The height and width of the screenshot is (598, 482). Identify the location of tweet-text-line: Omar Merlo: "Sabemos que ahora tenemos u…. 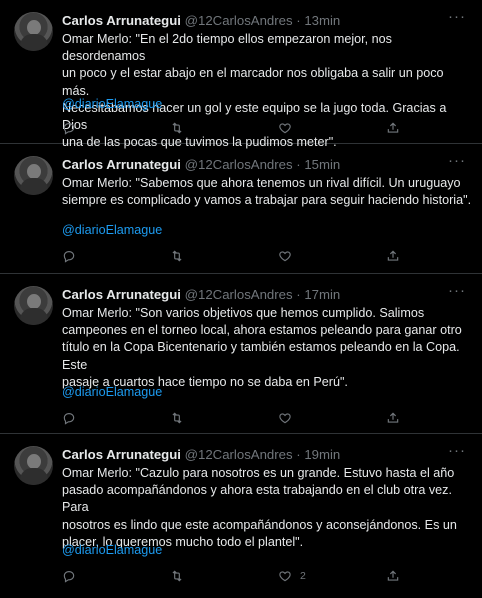
(261, 183).